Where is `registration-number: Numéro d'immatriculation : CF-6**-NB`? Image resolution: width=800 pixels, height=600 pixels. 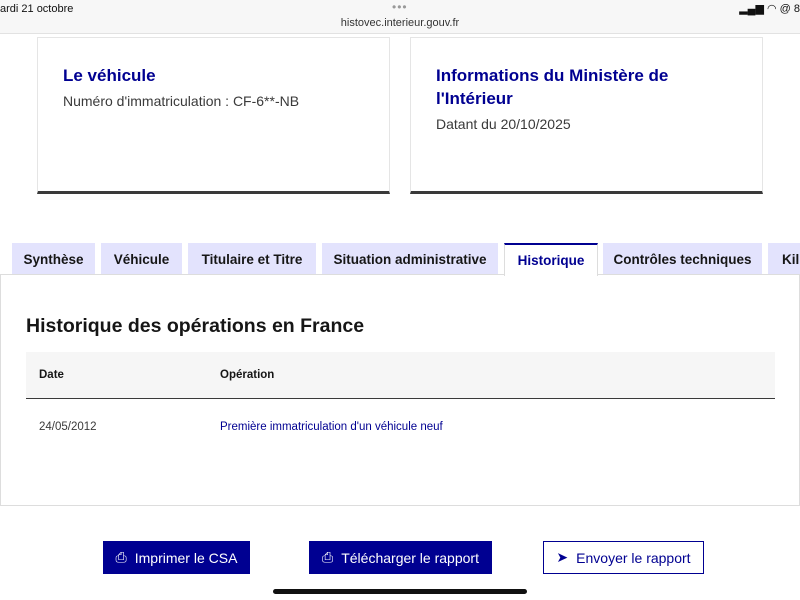 registration-number: Numéro d'immatriculation : CF-6**-NB is located at coordinates (181, 101).